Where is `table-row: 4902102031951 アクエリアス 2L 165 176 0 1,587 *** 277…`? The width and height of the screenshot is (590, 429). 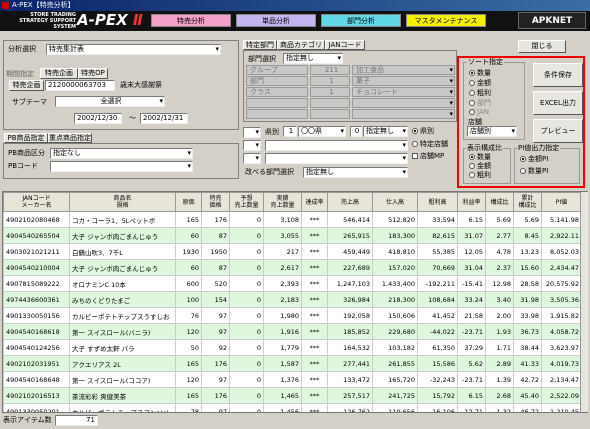 table-row: 4902102031951 アクエリアス 2L 165 176 0 1,587 *** 277… is located at coordinates (292, 363).